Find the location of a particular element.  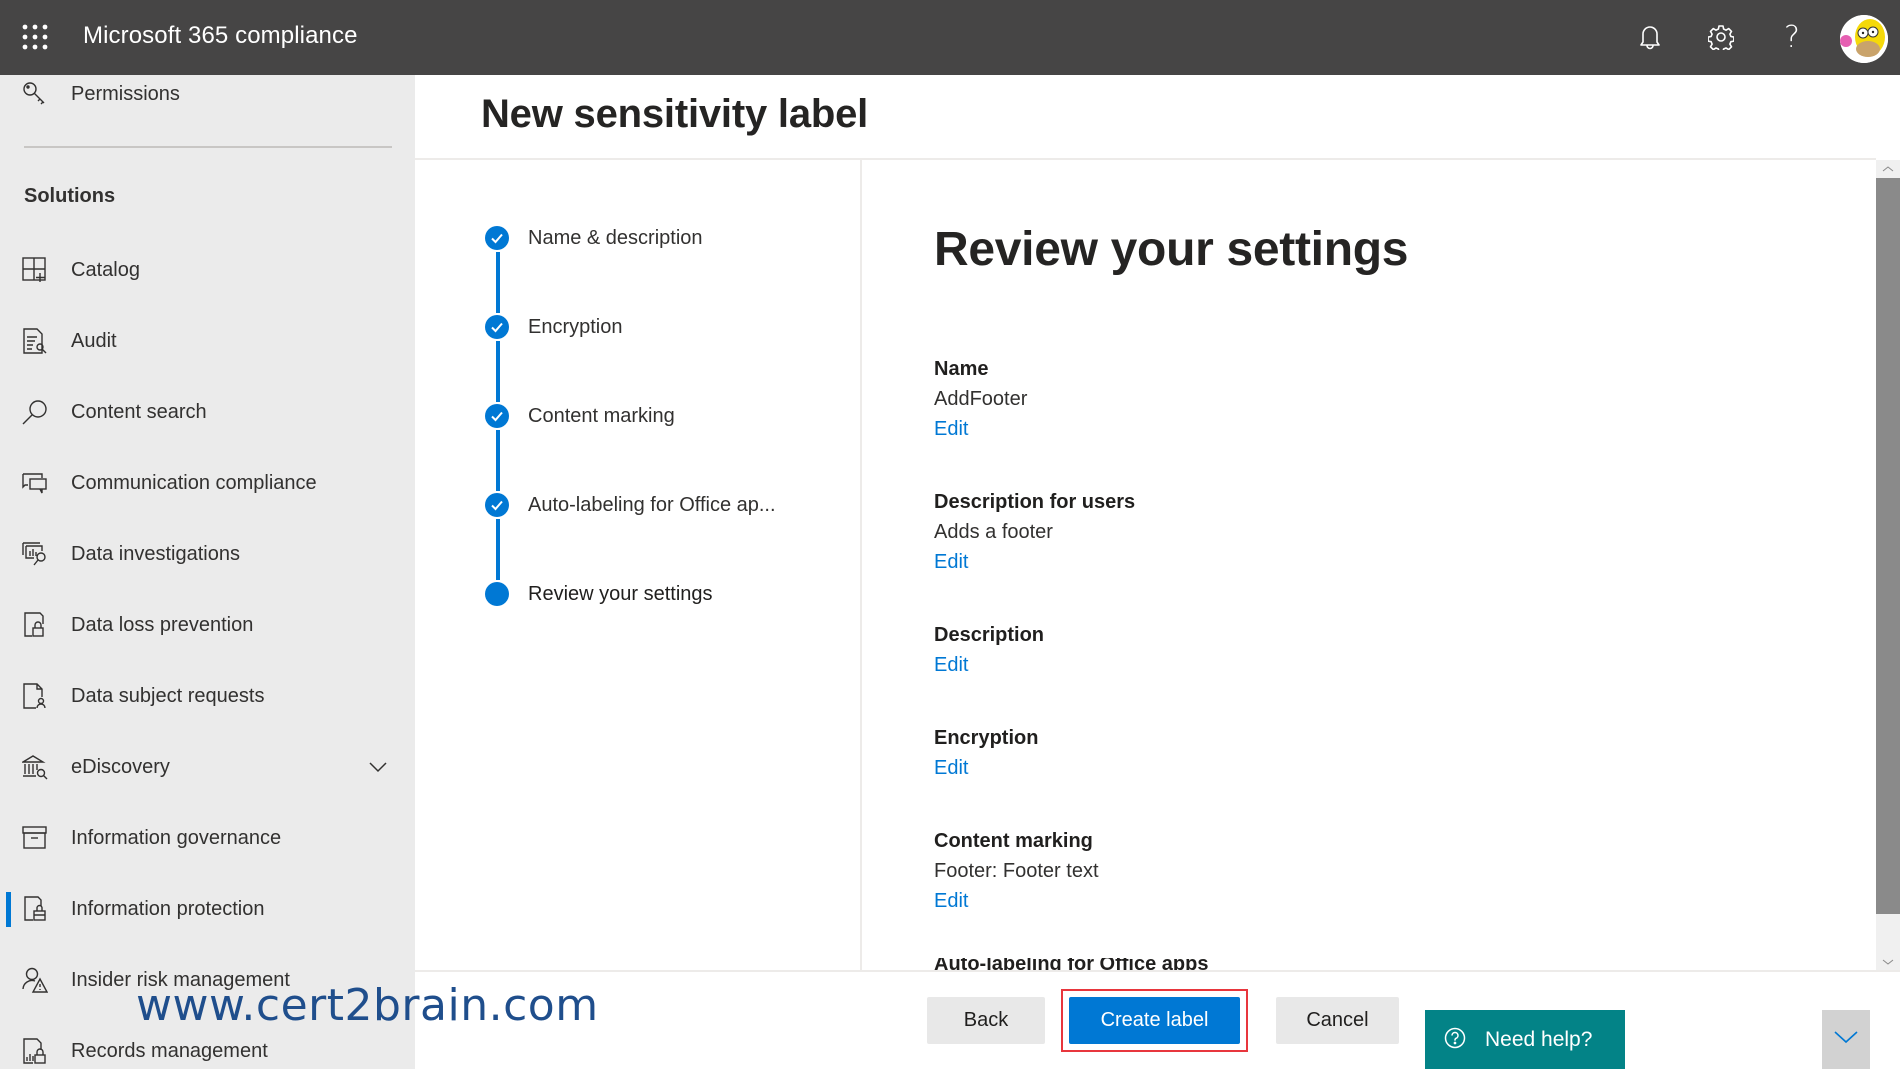

step-label: Name & description is located at coordinates (615, 237).